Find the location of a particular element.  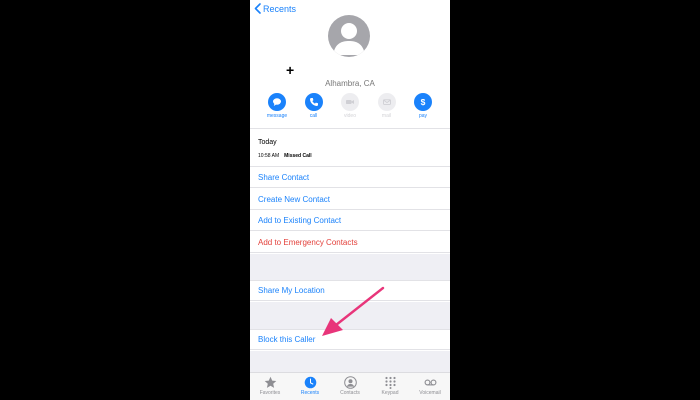

tab-label: Recents is located at coordinates (310, 393).